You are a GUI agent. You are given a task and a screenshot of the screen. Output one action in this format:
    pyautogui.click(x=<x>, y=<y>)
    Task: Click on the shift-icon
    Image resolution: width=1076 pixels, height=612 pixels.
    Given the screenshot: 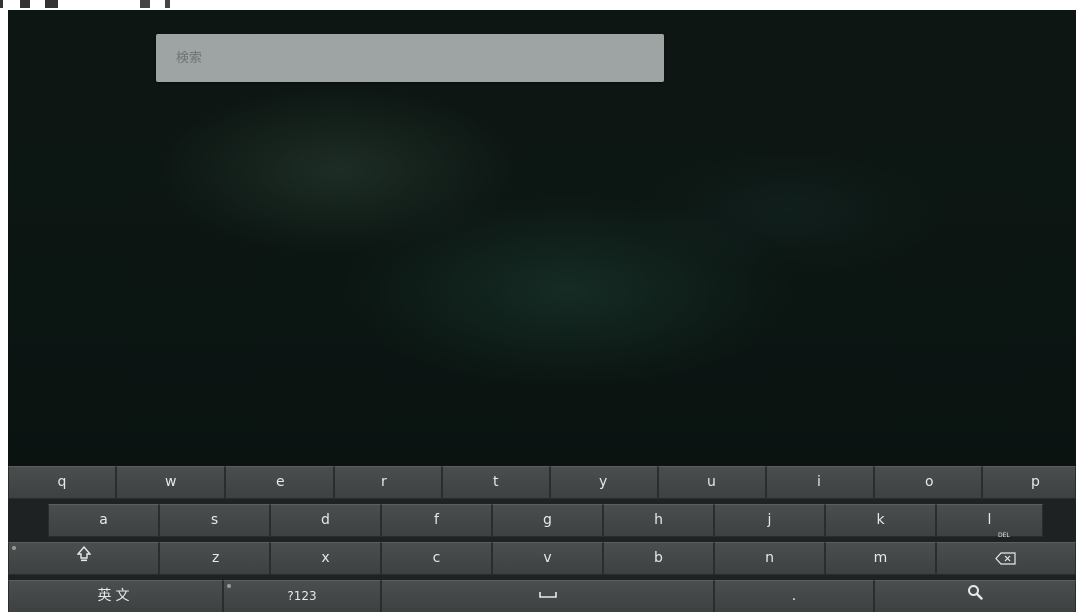 What is the action you would take?
    pyautogui.click(x=83, y=558)
    